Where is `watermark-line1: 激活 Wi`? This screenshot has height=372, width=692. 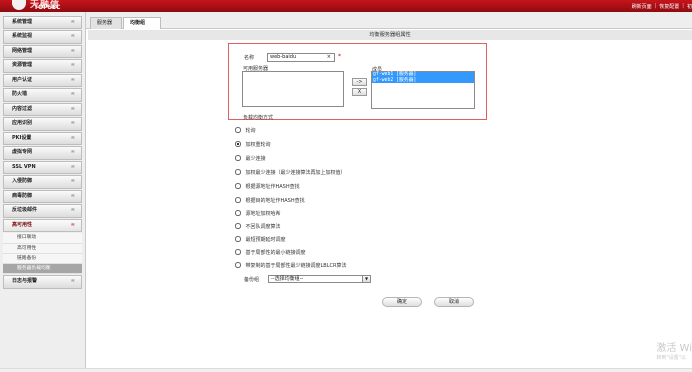
watermark-line1: 激活 Wi is located at coordinates (674, 348).